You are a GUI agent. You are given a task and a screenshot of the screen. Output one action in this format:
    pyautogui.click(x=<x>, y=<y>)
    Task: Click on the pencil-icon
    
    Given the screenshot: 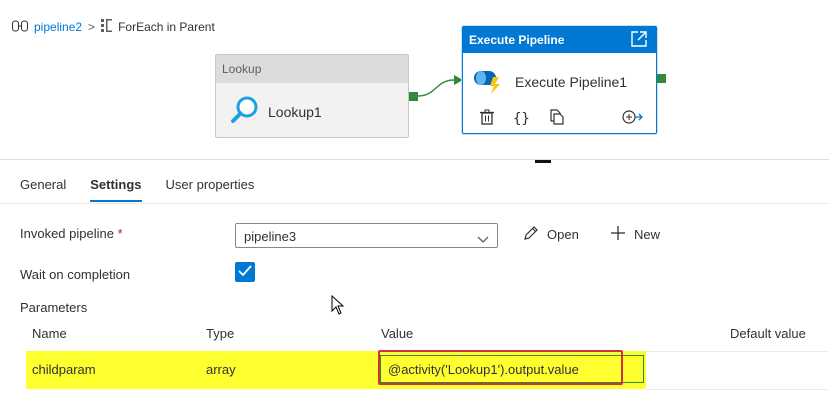 What is the action you would take?
    pyautogui.click(x=531, y=234)
    